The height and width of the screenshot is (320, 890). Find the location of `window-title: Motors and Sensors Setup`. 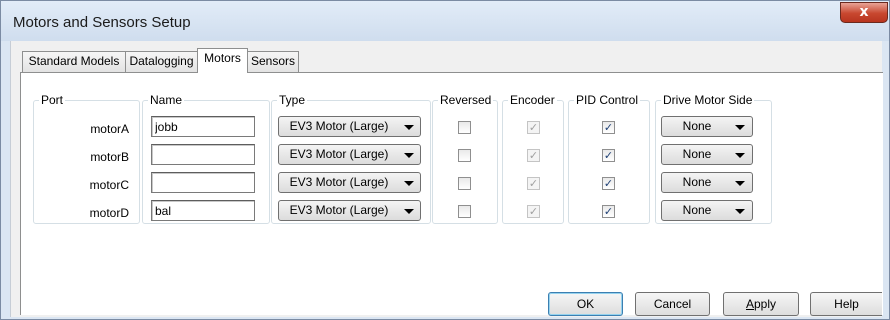

window-title: Motors and Sensors Setup is located at coordinates (102, 22).